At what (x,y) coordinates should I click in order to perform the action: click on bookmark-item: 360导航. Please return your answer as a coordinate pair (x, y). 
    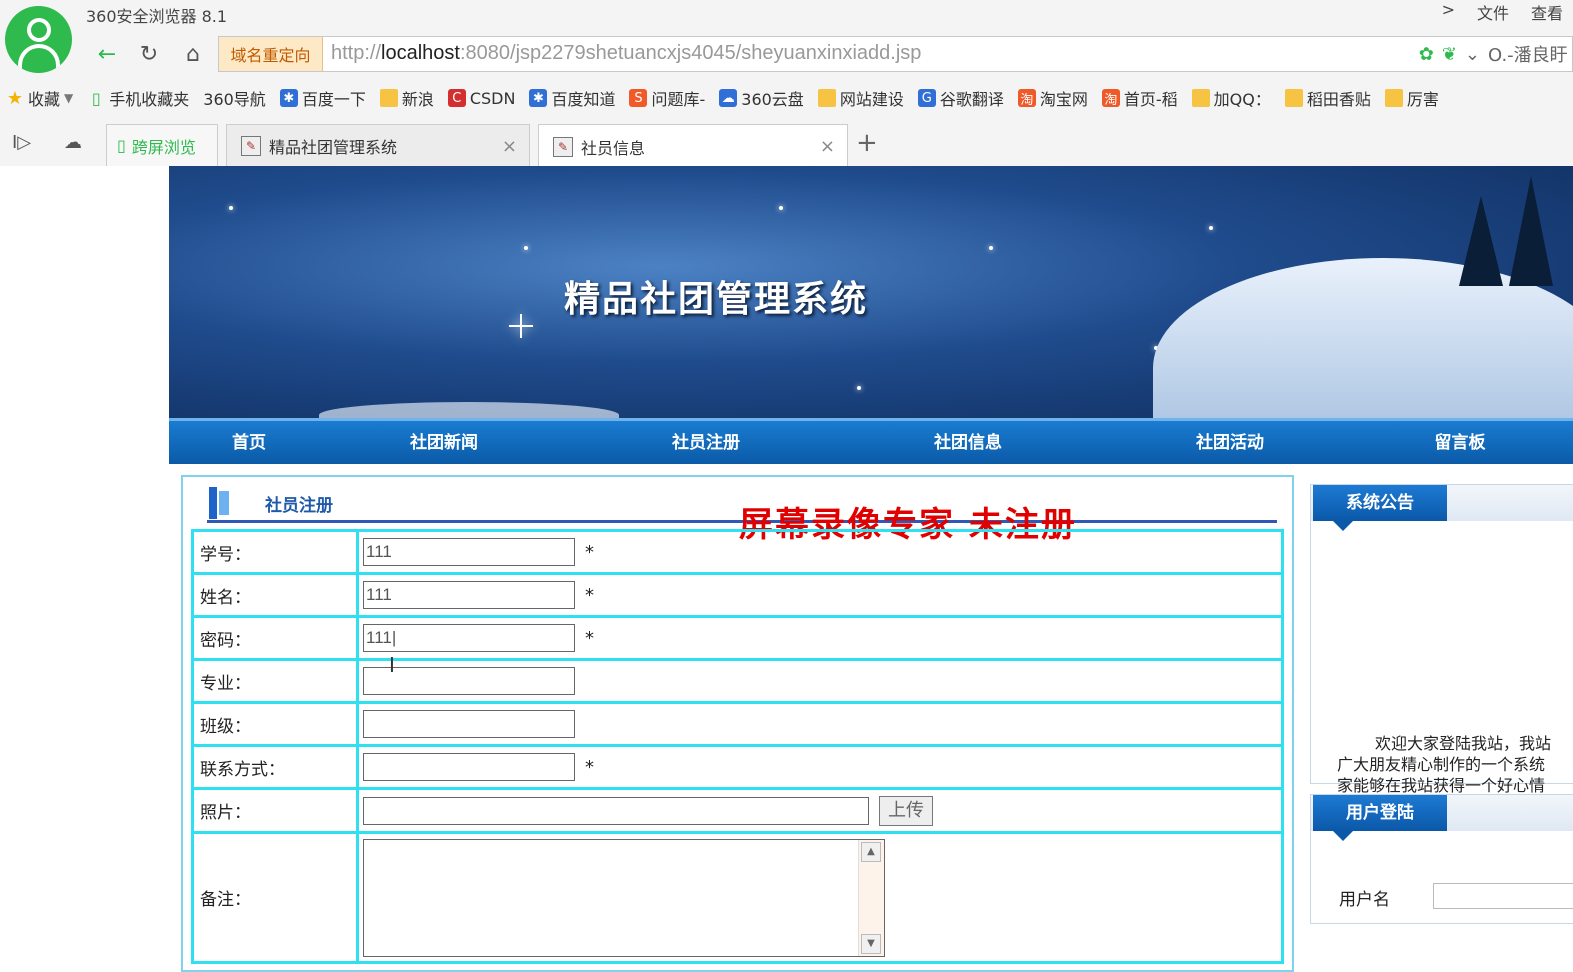
    Looking at the image, I should click on (234, 98).